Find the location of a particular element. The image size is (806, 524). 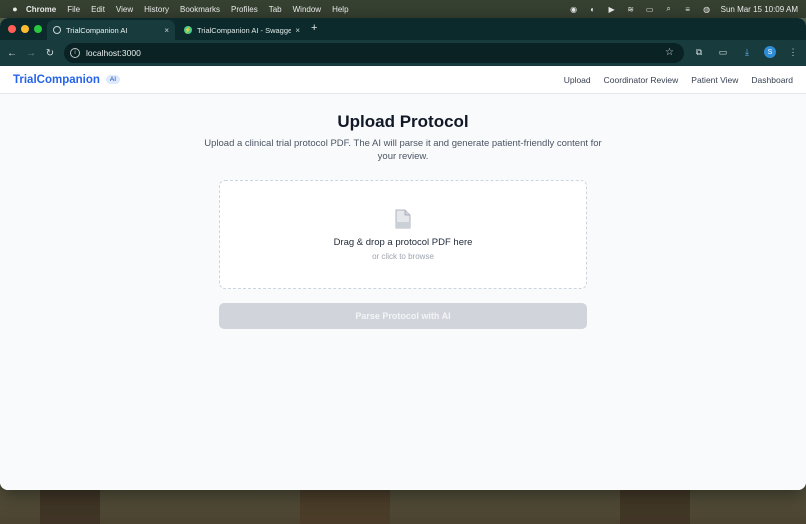

menu-bookmarks: Bookmarks is located at coordinates (200, 9).